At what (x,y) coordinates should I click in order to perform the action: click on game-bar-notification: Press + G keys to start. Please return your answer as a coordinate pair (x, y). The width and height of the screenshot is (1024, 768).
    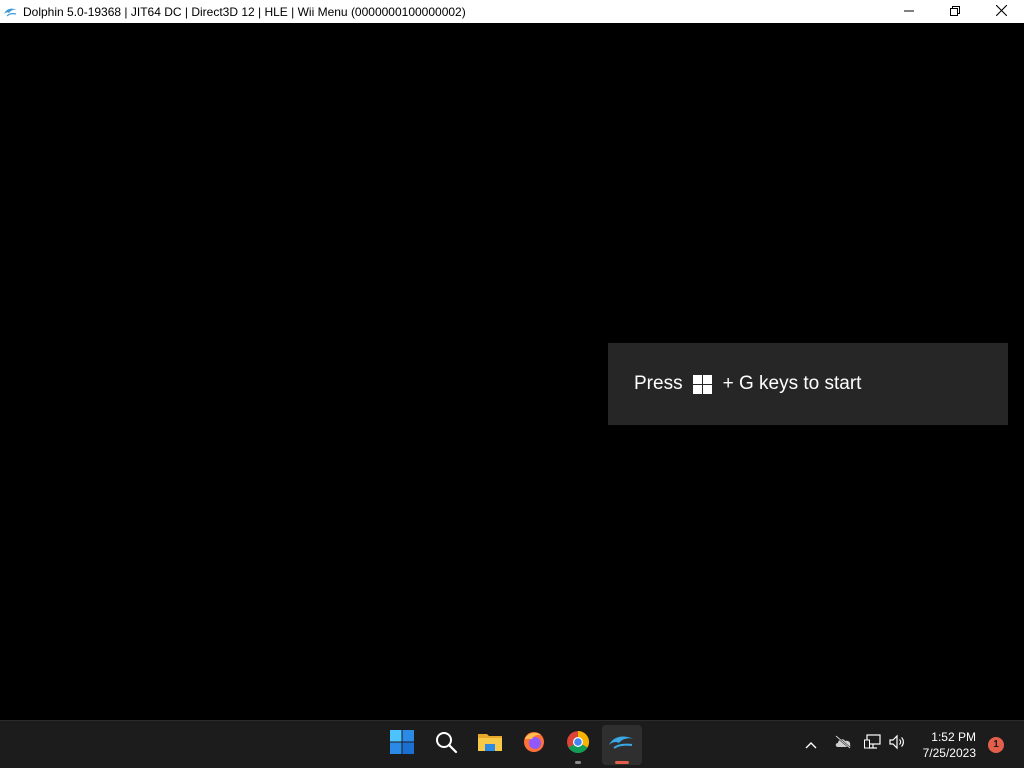
    Looking at the image, I should click on (808, 384).